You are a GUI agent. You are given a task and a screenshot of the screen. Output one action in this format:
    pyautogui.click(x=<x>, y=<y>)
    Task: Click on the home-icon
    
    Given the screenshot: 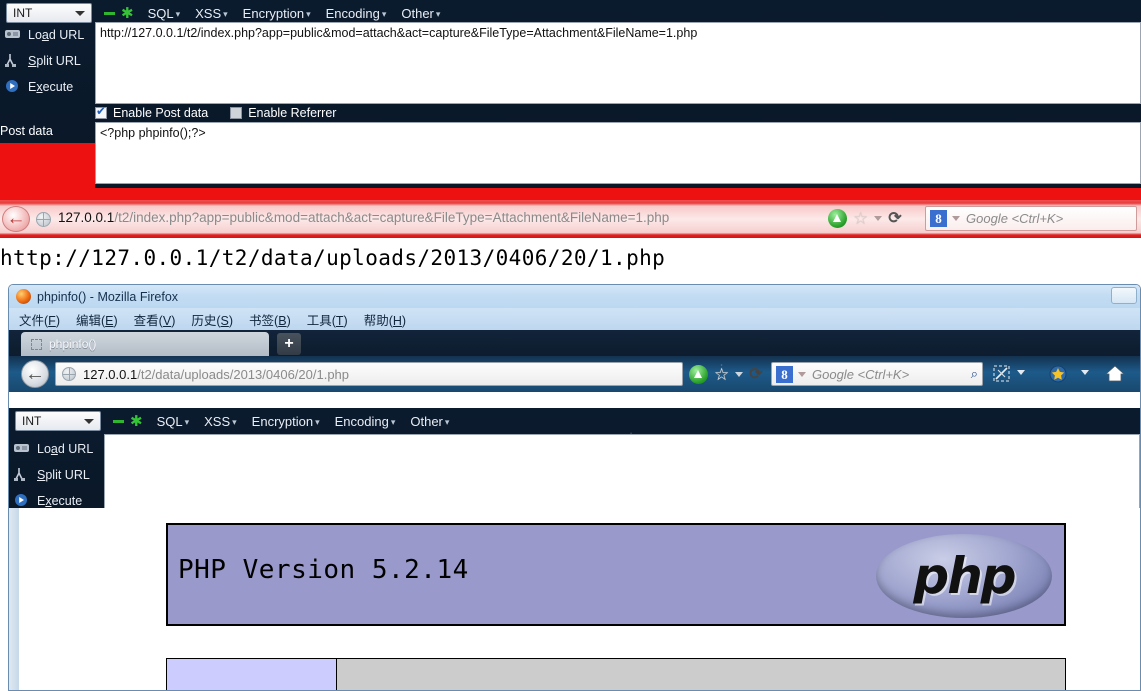 What is the action you would take?
    pyautogui.click(x=1115, y=375)
    